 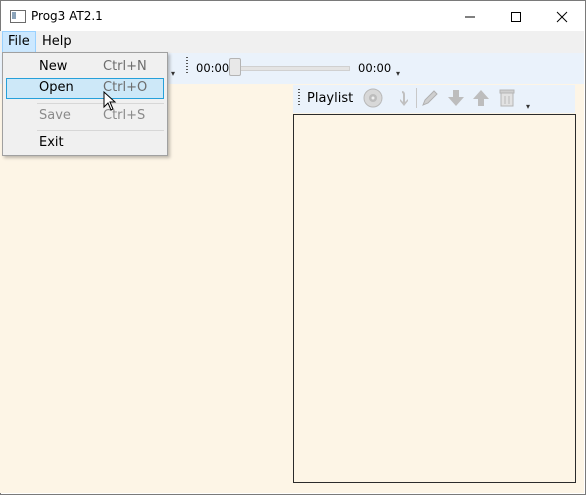 I want to click on seek-slider-thumb, so click(x=235, y=67).